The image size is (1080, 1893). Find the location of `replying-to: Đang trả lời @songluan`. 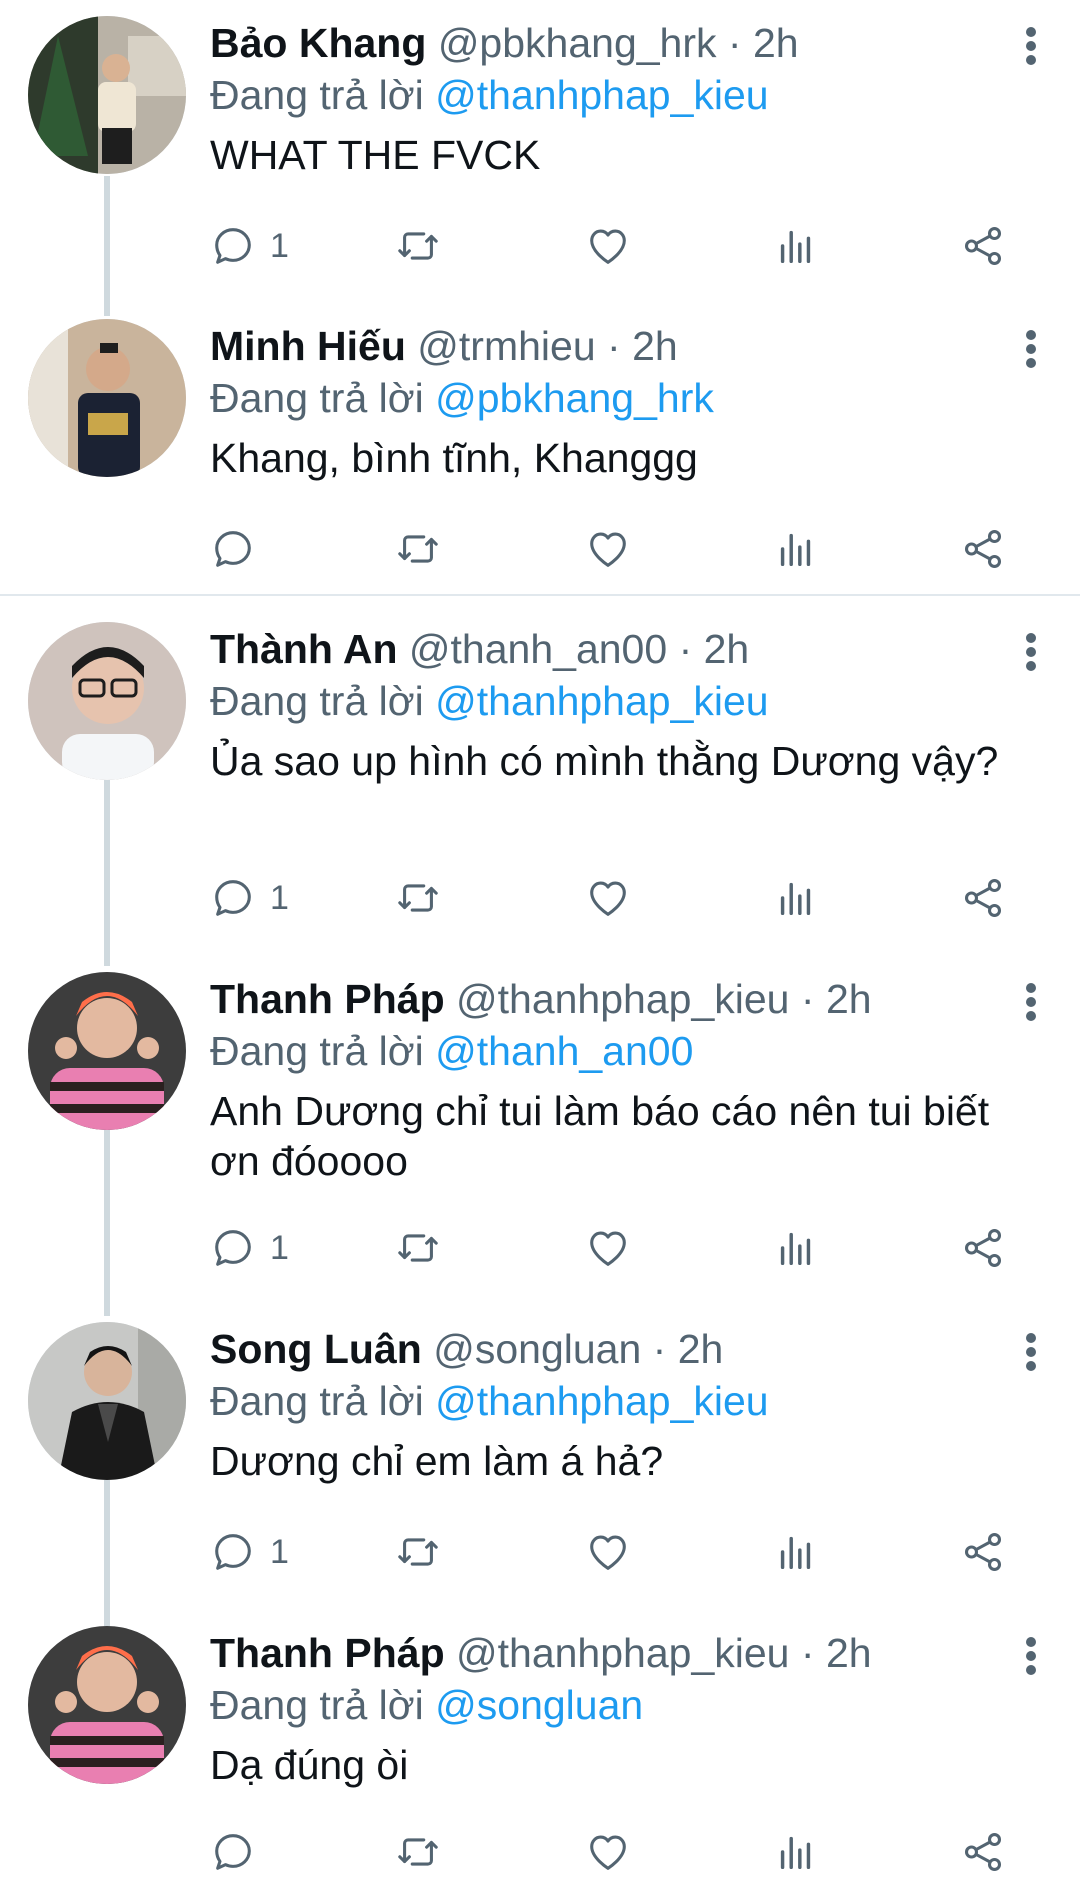

replying-to: Đang trả lời @songluan is located at coordinates (426, 1705).